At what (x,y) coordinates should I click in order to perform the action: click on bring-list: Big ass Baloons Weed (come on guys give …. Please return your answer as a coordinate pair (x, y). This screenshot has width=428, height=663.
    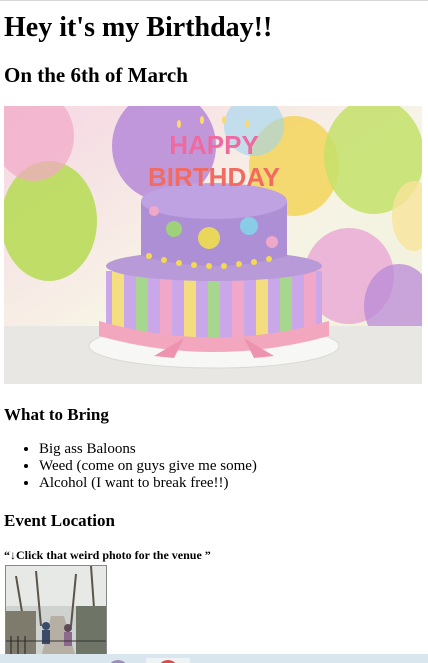
    Looking at the image, I should click on (130, 466).